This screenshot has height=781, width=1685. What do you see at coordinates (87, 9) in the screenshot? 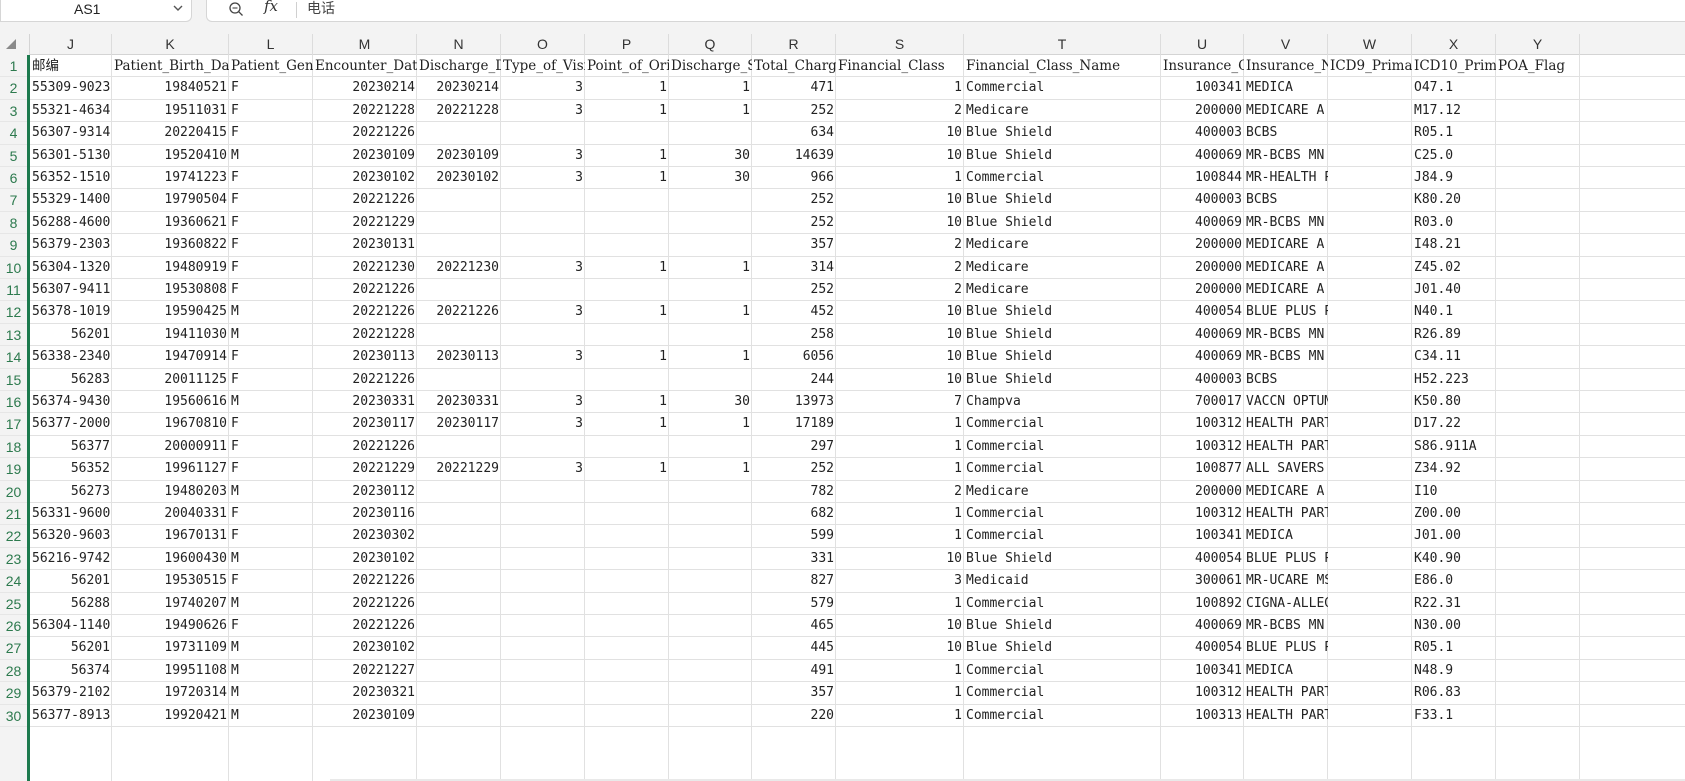
I see `name-box-value: AS1` at bounding box center [87, 9].